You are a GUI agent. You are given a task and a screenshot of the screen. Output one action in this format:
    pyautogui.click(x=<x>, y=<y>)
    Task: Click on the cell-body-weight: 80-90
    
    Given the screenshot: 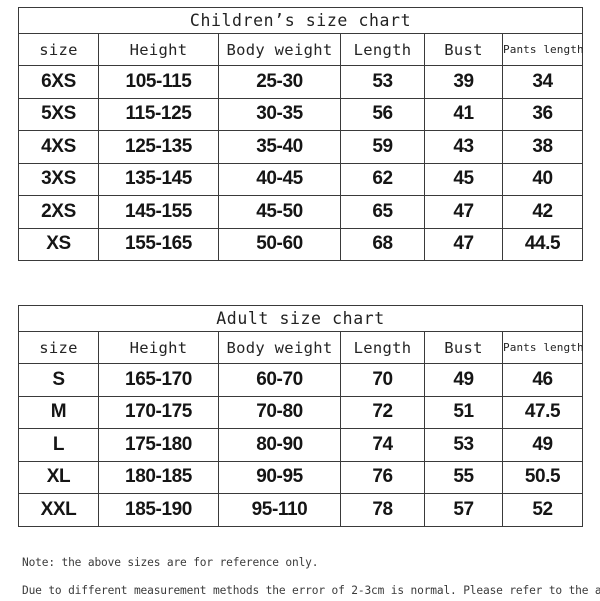 What is the action you would take?
    pyautogui.click(x=279, y=445)
    